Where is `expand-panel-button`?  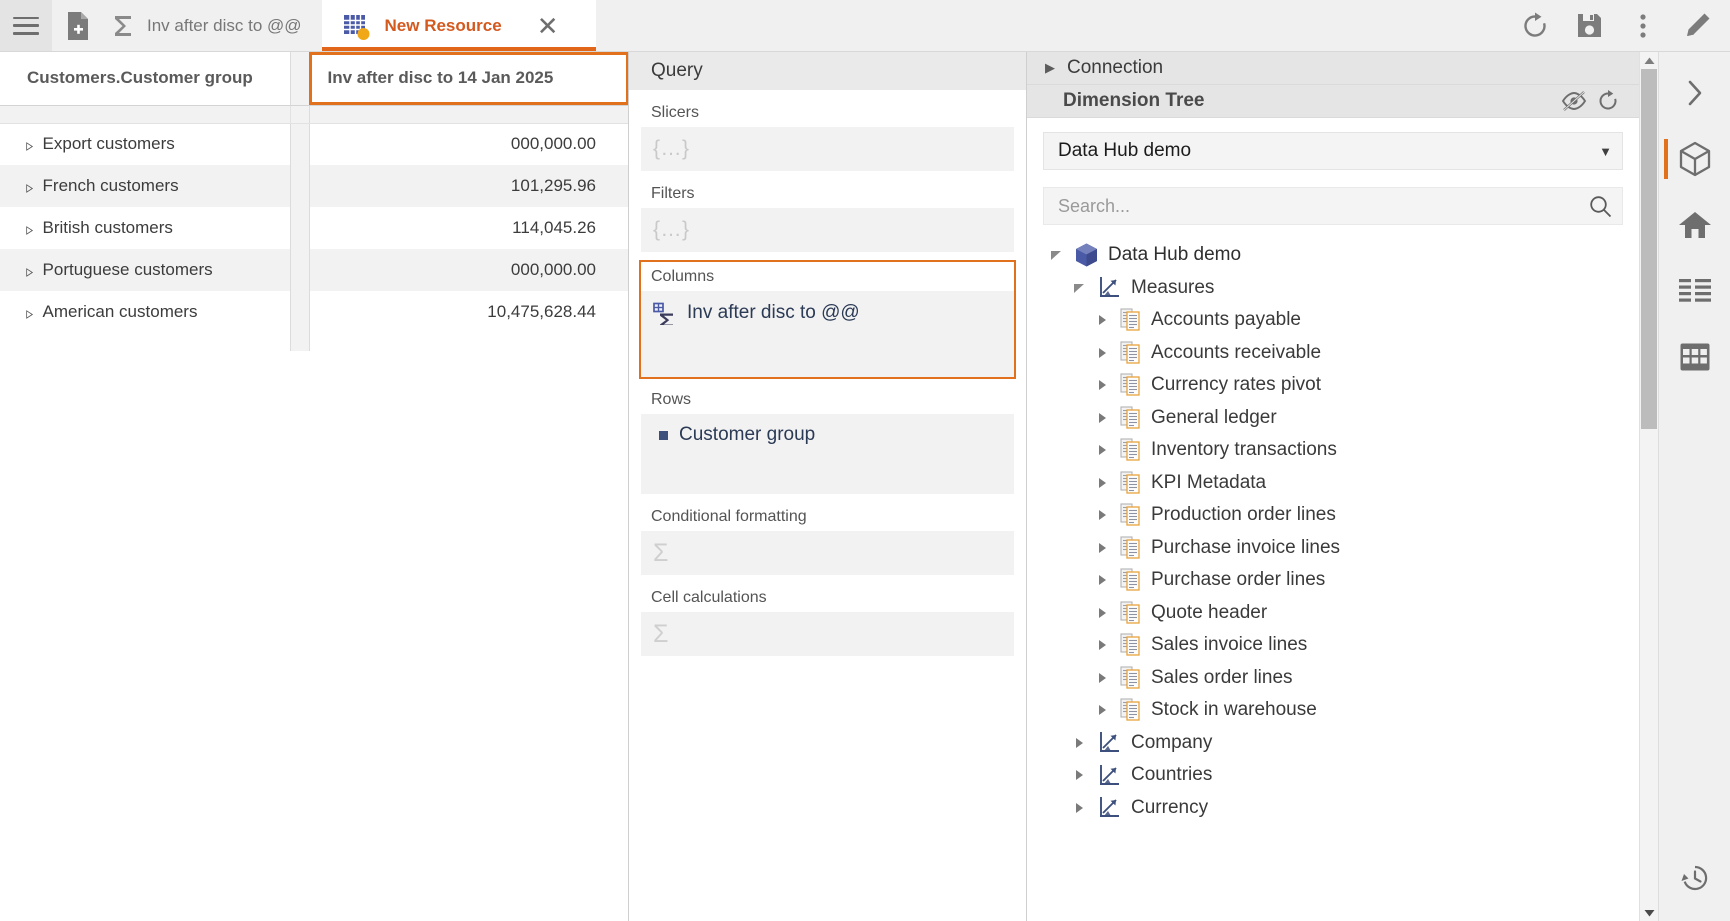 expand-panel-button is located at coordinates (1694, 93).